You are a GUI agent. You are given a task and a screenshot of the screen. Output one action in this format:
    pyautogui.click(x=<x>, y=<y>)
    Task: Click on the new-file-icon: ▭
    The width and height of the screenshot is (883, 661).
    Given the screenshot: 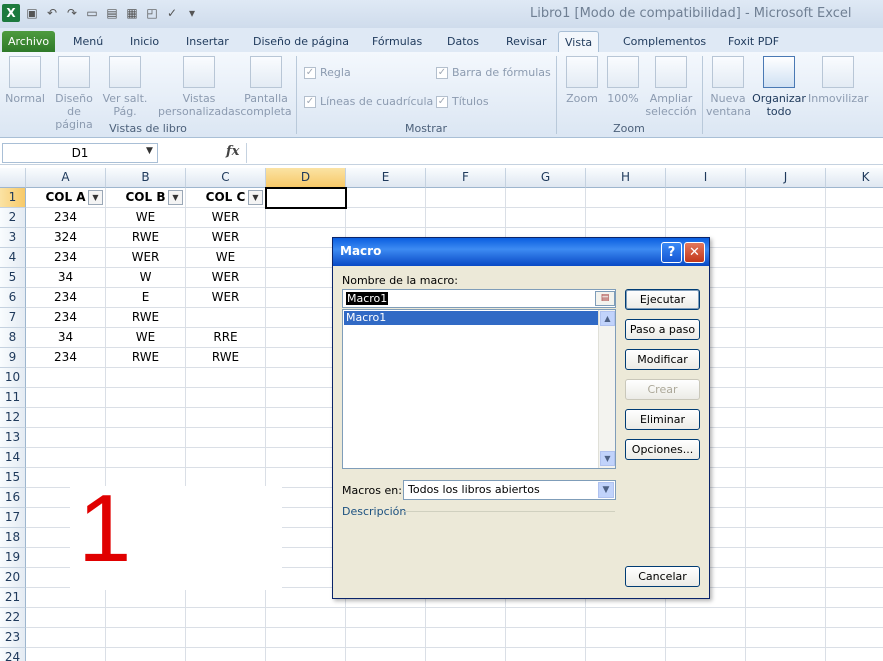 What is the action you would take?
    pyautogui.click(x=92, y=13)
    